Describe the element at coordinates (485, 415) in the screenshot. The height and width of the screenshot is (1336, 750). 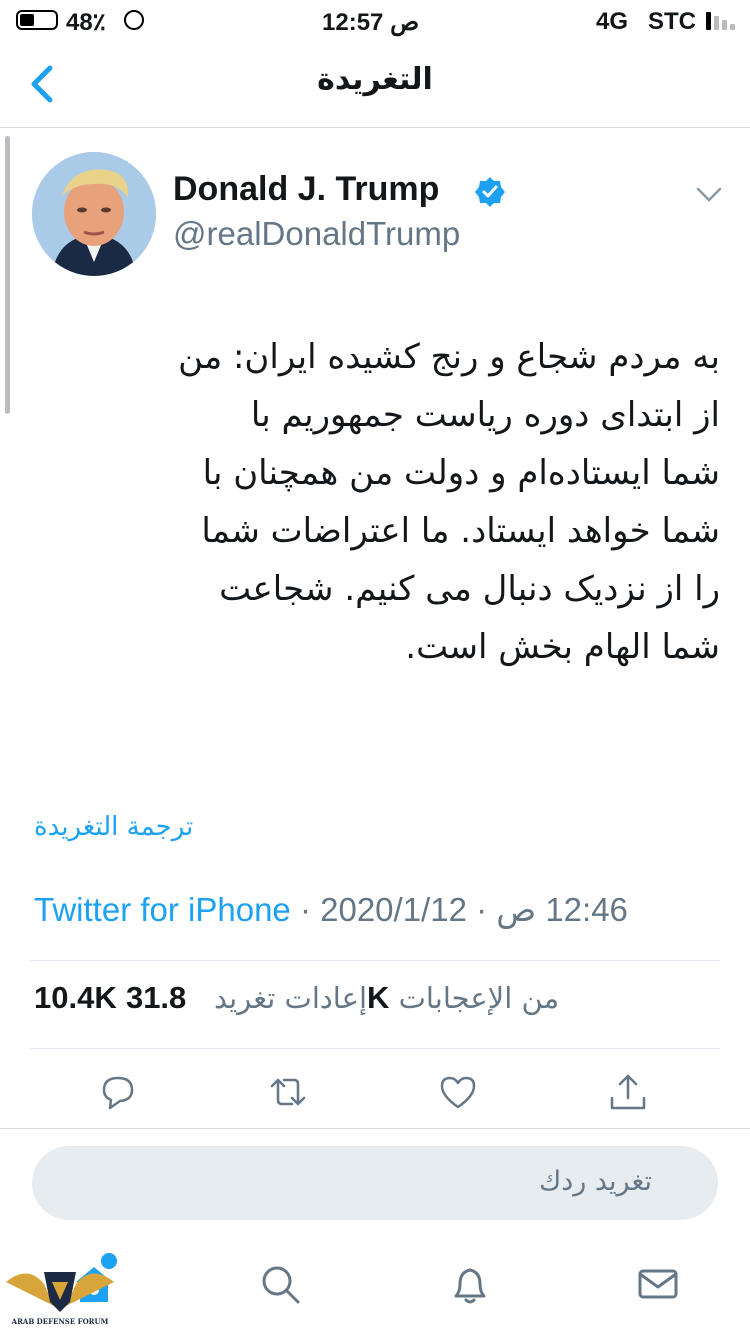
I see `tweet-text-line: از ابتدای دوره ریاست جمهوریم با` at that location.